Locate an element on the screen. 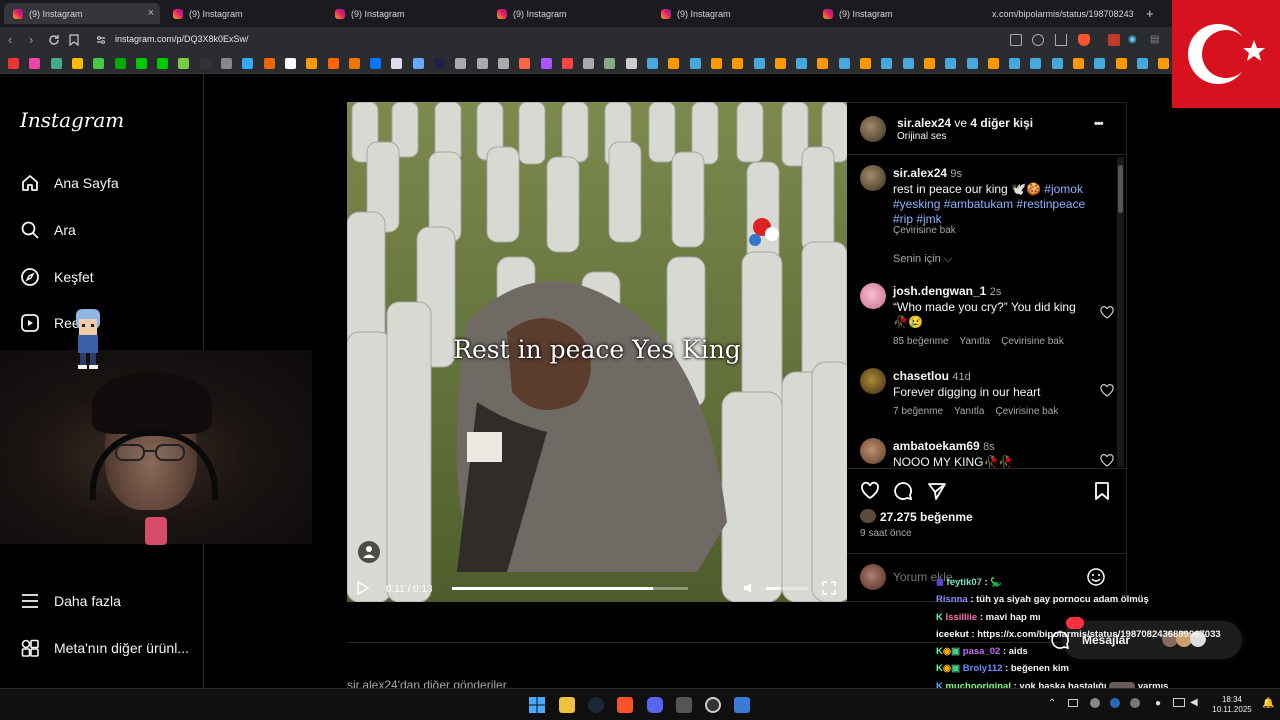 This screenshot has width=1280, height=720. notifications-icon: 🔔 is located at coordinates (1268, 703).